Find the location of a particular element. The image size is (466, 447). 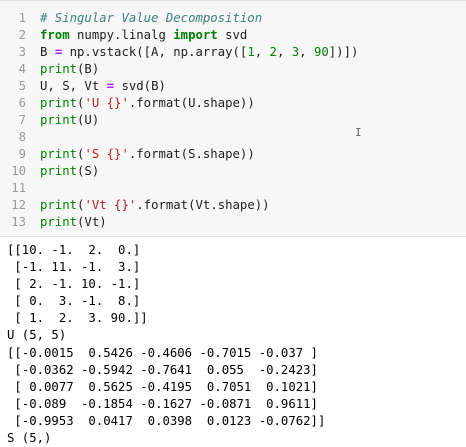

code-token: from is located at coordinates (55, 35).